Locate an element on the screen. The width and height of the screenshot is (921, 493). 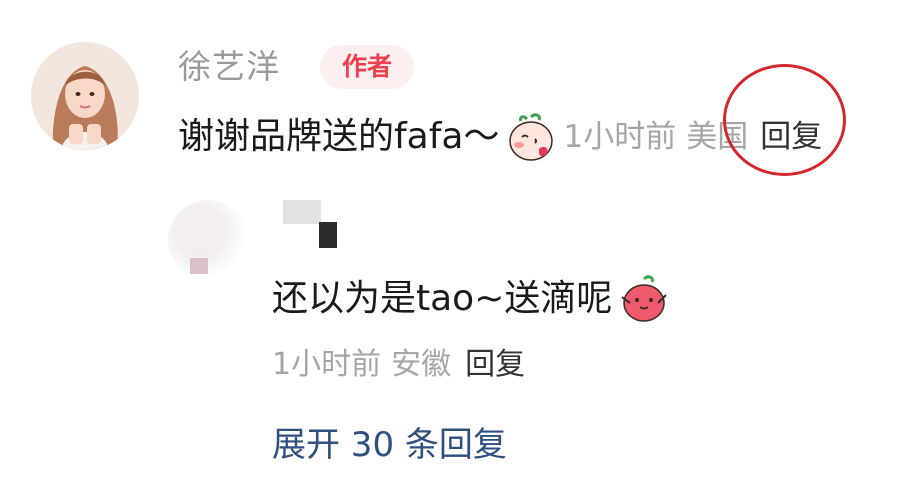
reply-time: 1小时前 is located at coordinates (327, 364).